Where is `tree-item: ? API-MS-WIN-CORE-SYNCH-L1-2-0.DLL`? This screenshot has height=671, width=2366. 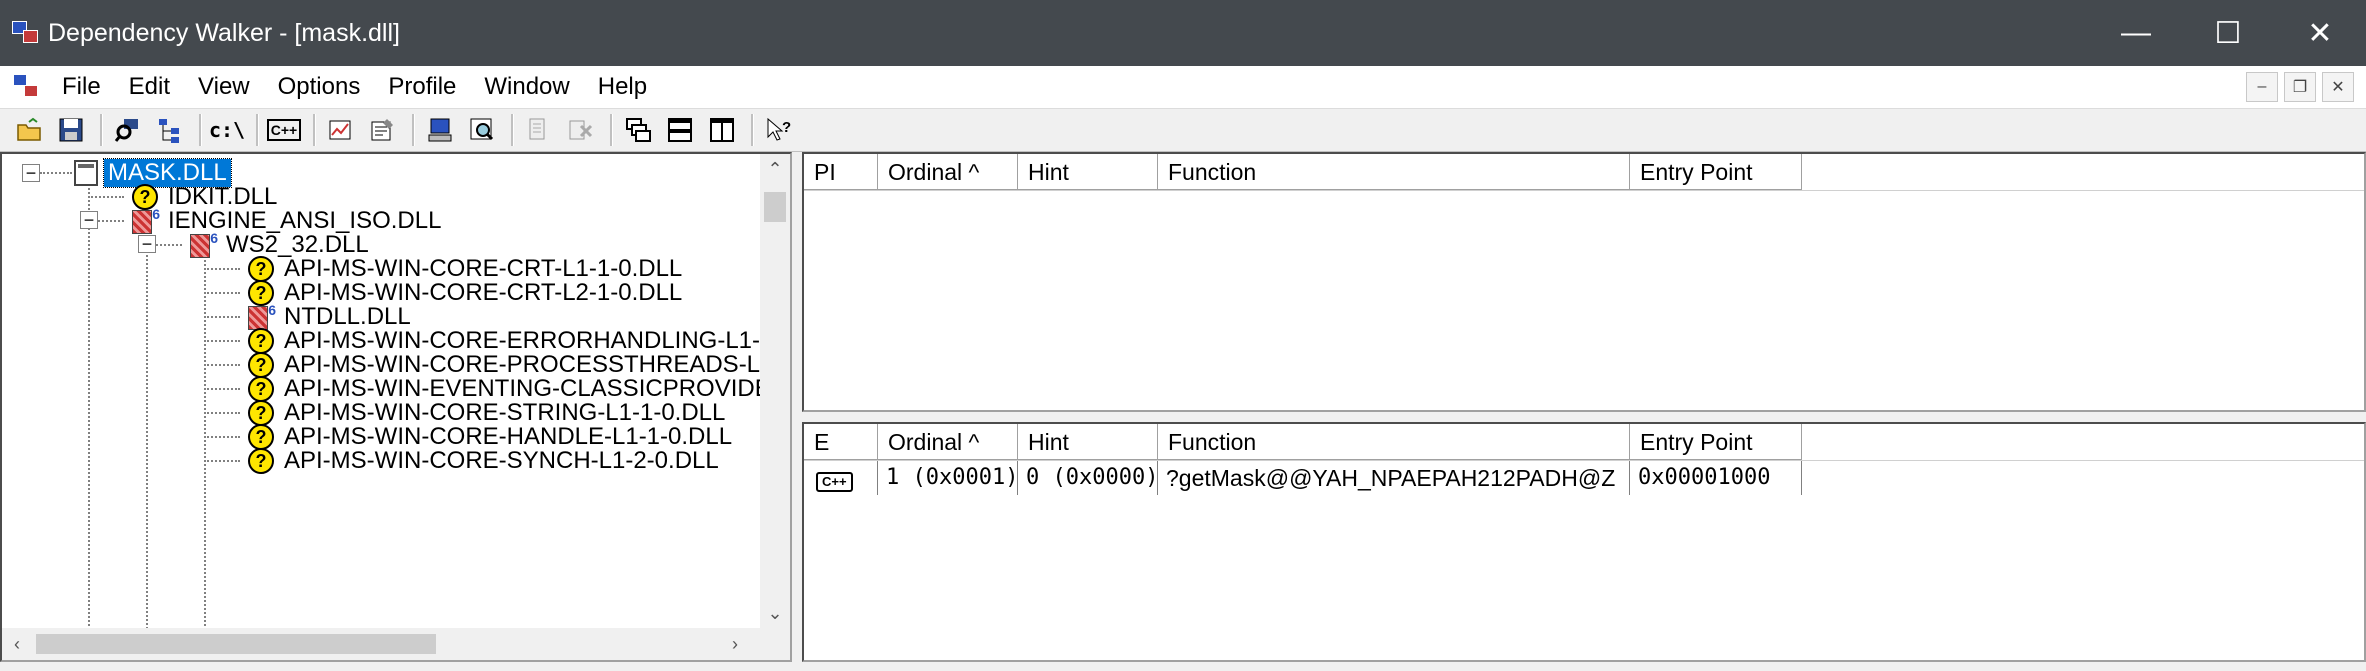 tree-item: ? API-MS-WIN-CORE-SYNCH-L1-2-0.DLL is located at coordinates (485, 461).